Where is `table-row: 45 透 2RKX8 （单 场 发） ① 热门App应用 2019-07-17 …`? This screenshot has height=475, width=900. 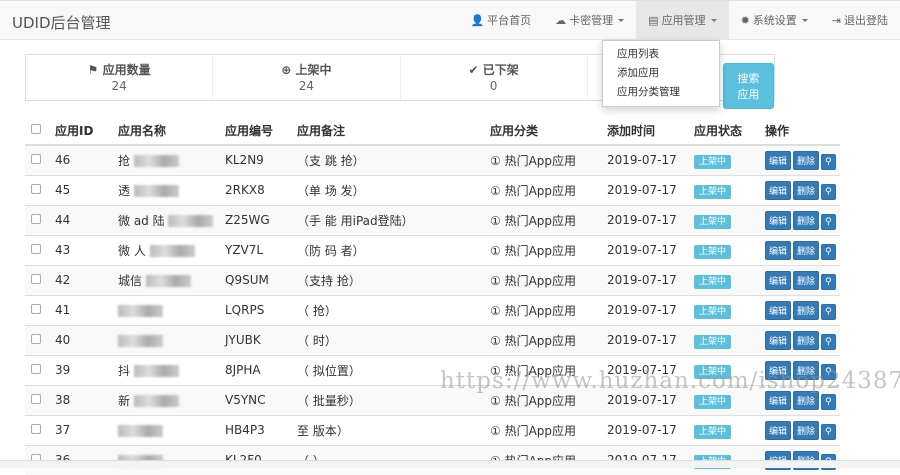 table-row: 45 透 2RKX8 （单 场 发） ① 热门App应用 2019-07-17 … is located at coordinates (432, 189).